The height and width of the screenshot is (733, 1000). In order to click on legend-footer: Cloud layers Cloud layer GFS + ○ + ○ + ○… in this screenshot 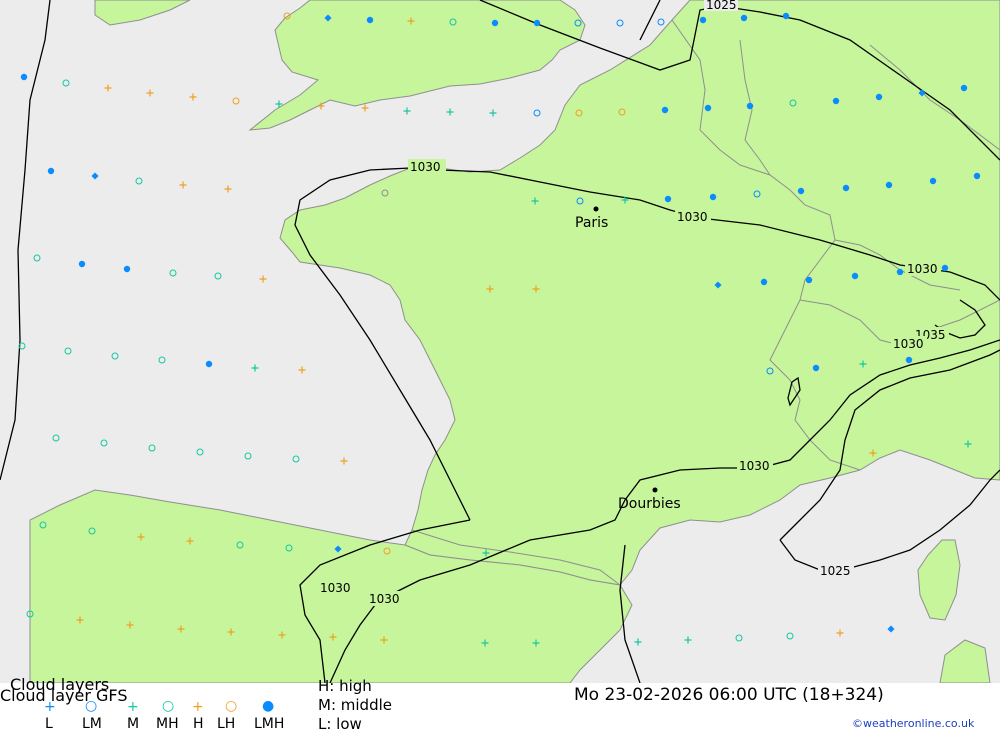, I will do `click(500, 705)`.